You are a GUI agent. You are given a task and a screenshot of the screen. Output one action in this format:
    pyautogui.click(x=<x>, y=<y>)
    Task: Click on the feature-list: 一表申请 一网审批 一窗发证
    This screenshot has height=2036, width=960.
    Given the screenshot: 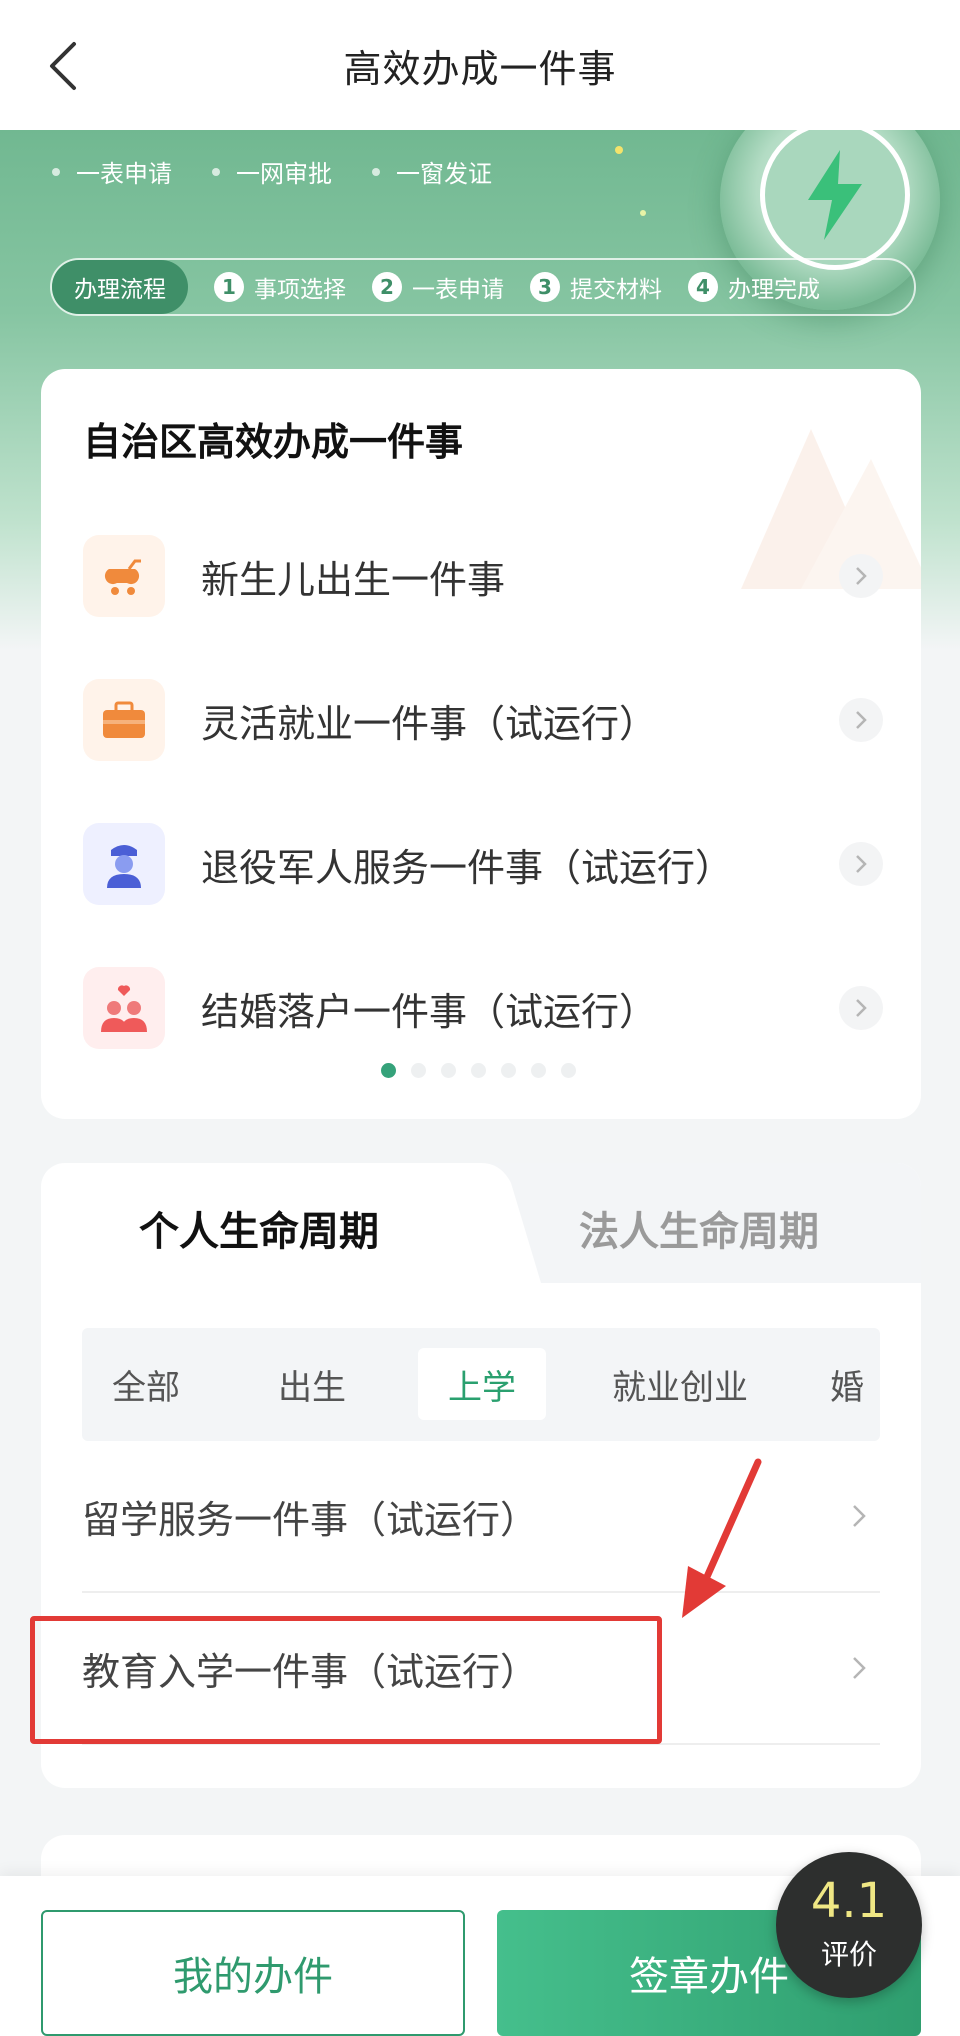 What is the action you would take?
    pyautogui.click(x=272, y=171)
    